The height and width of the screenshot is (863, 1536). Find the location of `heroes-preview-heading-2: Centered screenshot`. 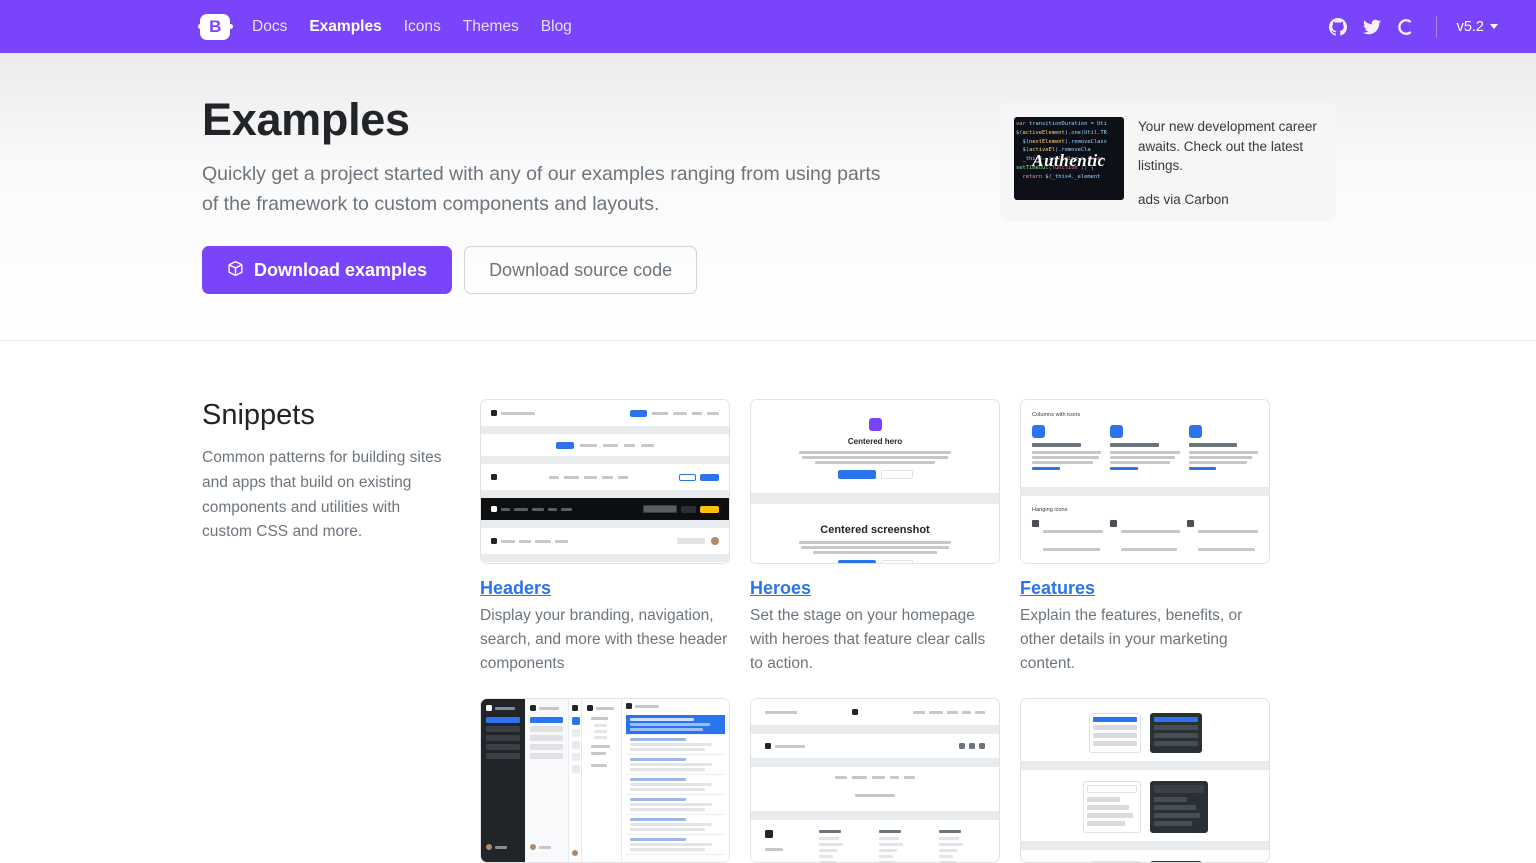

heroes-preview-heading-2: Centered screenshot is located at coordinates (875, 530).